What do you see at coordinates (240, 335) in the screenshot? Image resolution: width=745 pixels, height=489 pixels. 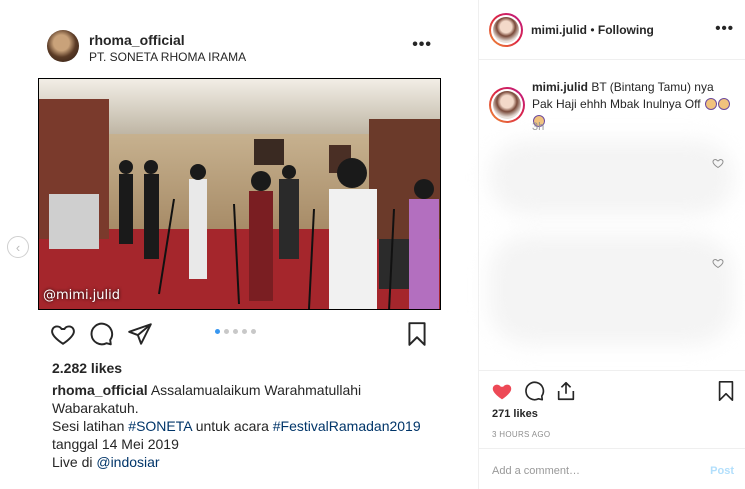 I see `post-actions` at bounding box center [240, 335].